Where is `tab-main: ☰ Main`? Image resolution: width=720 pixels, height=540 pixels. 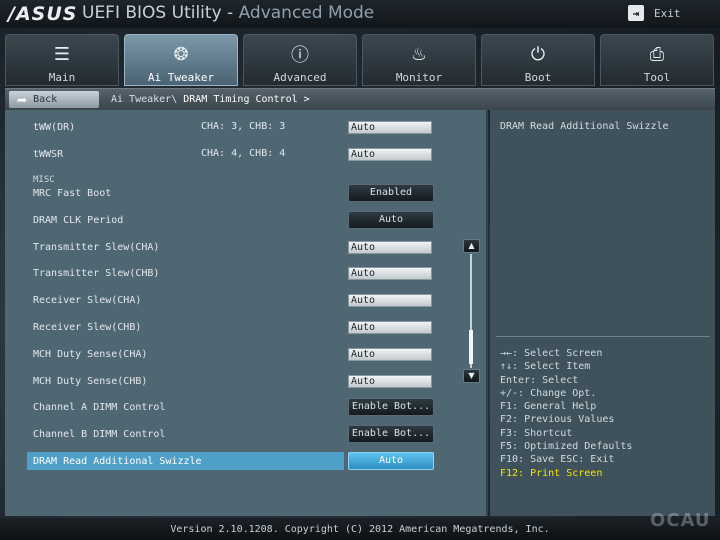 tab-main: ☰ Main is located at coordinates (62, 60).